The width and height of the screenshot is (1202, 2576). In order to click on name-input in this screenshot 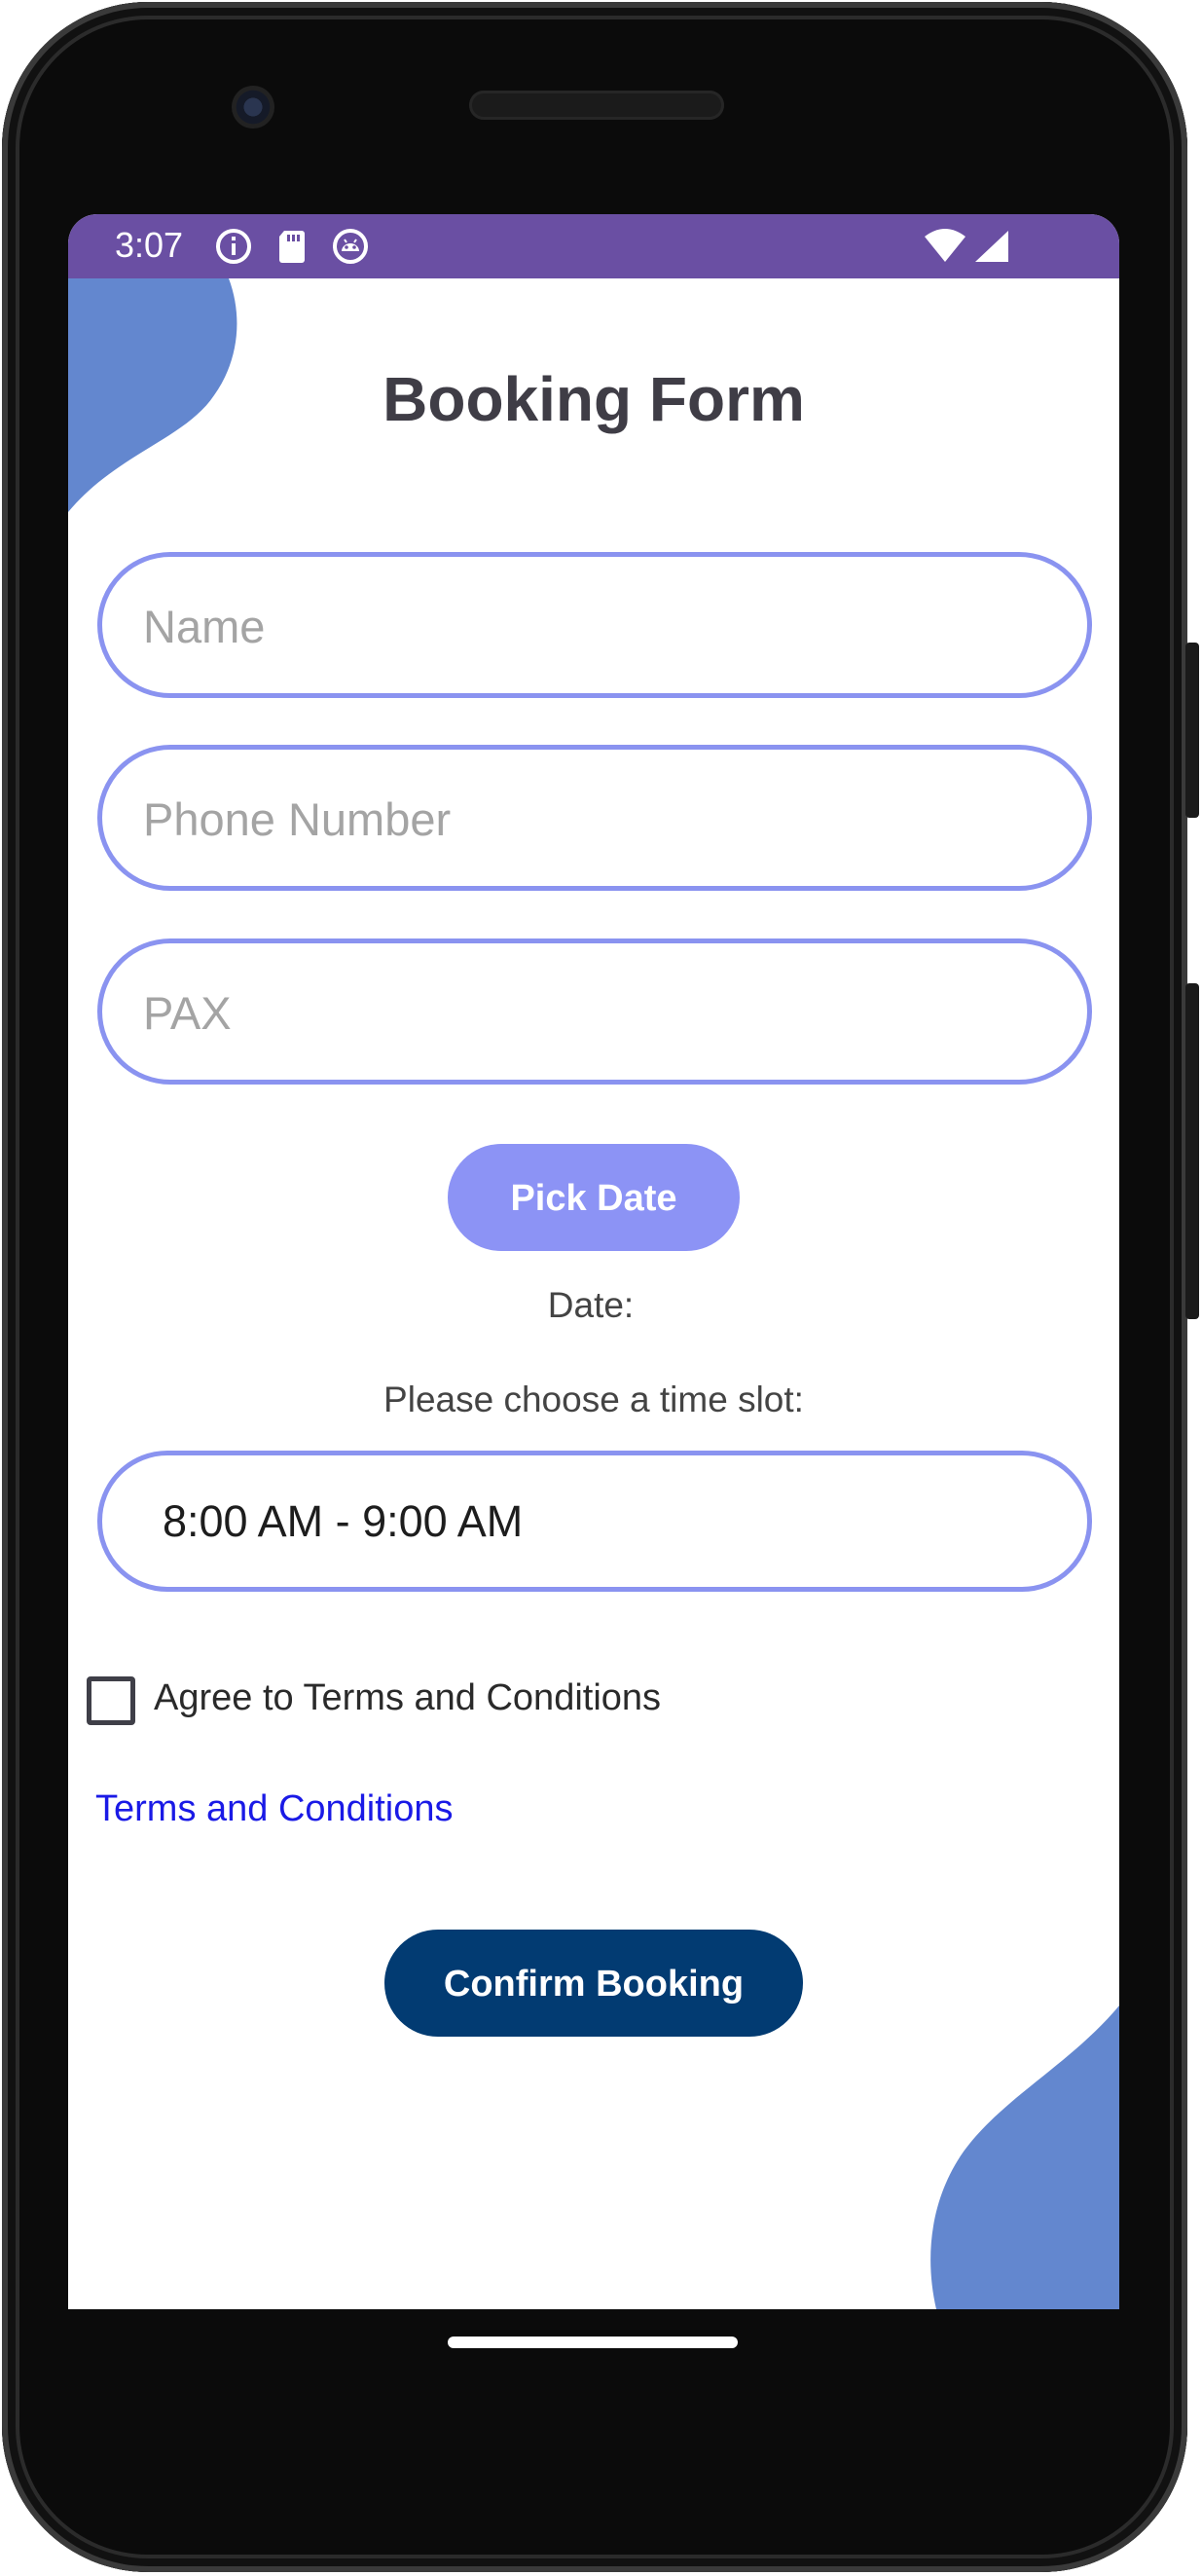, I will do `click(595, 626)`.